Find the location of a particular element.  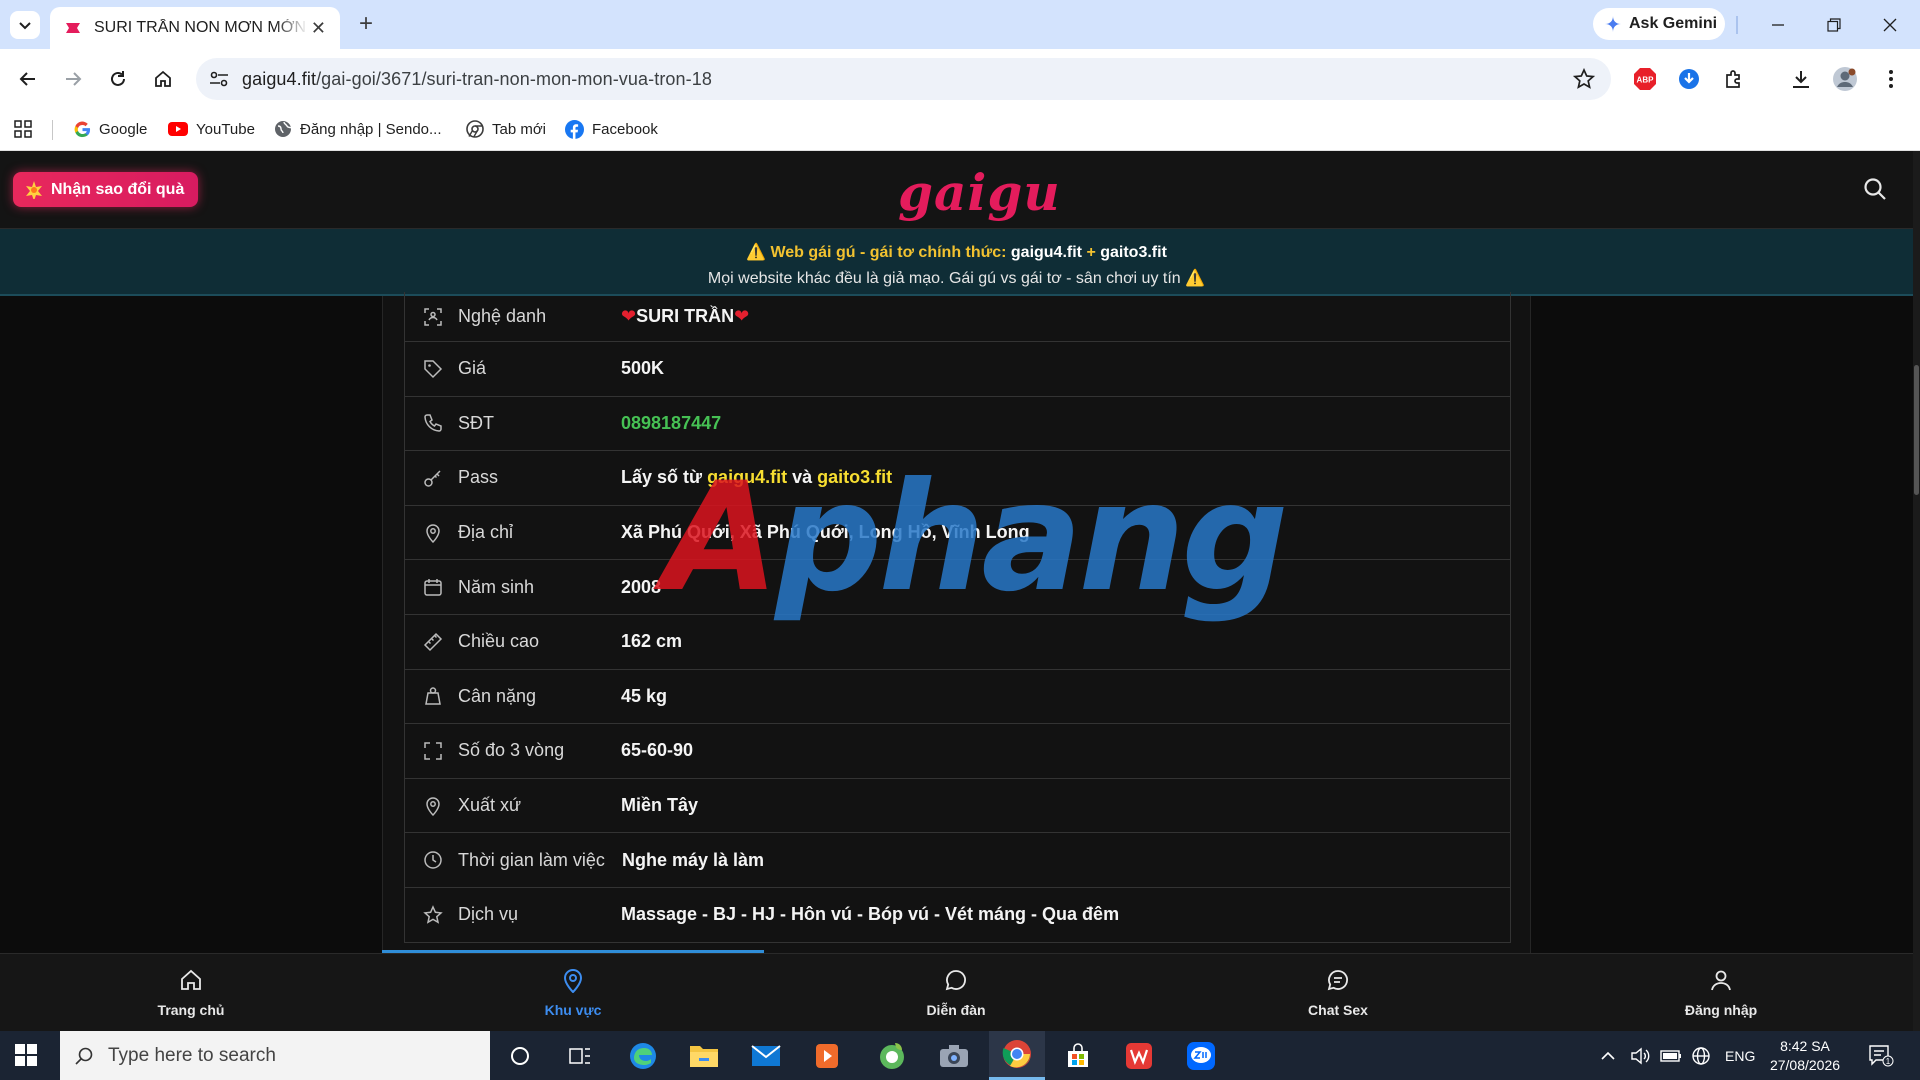

nav-home: Trang chủ is located at coordinates (191, 991).